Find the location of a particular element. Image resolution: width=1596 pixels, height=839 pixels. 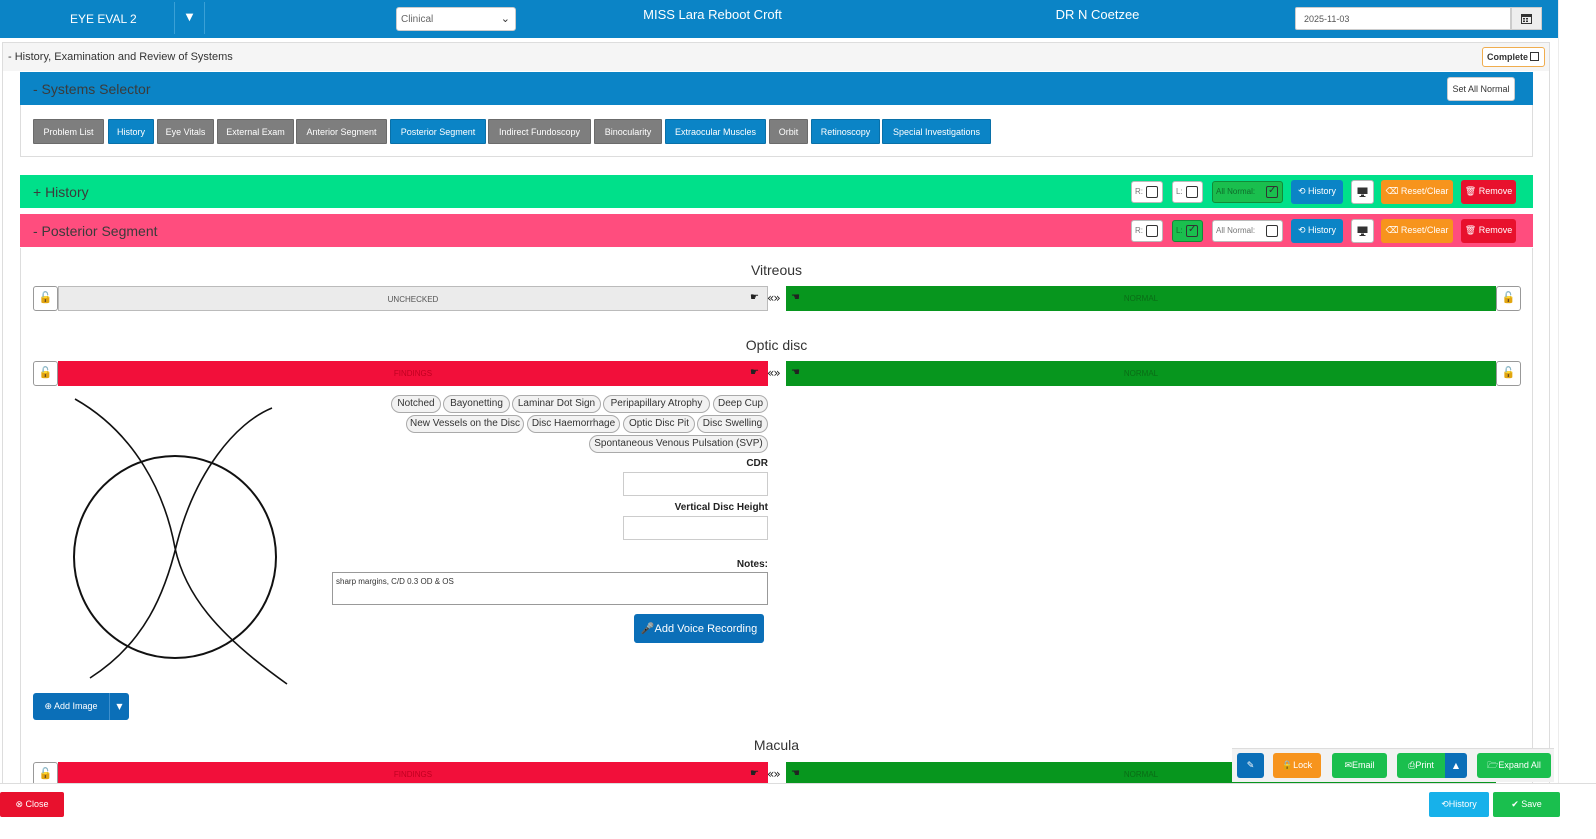

date-input: 2025-11-03 is located at coordinates (1403, 18).